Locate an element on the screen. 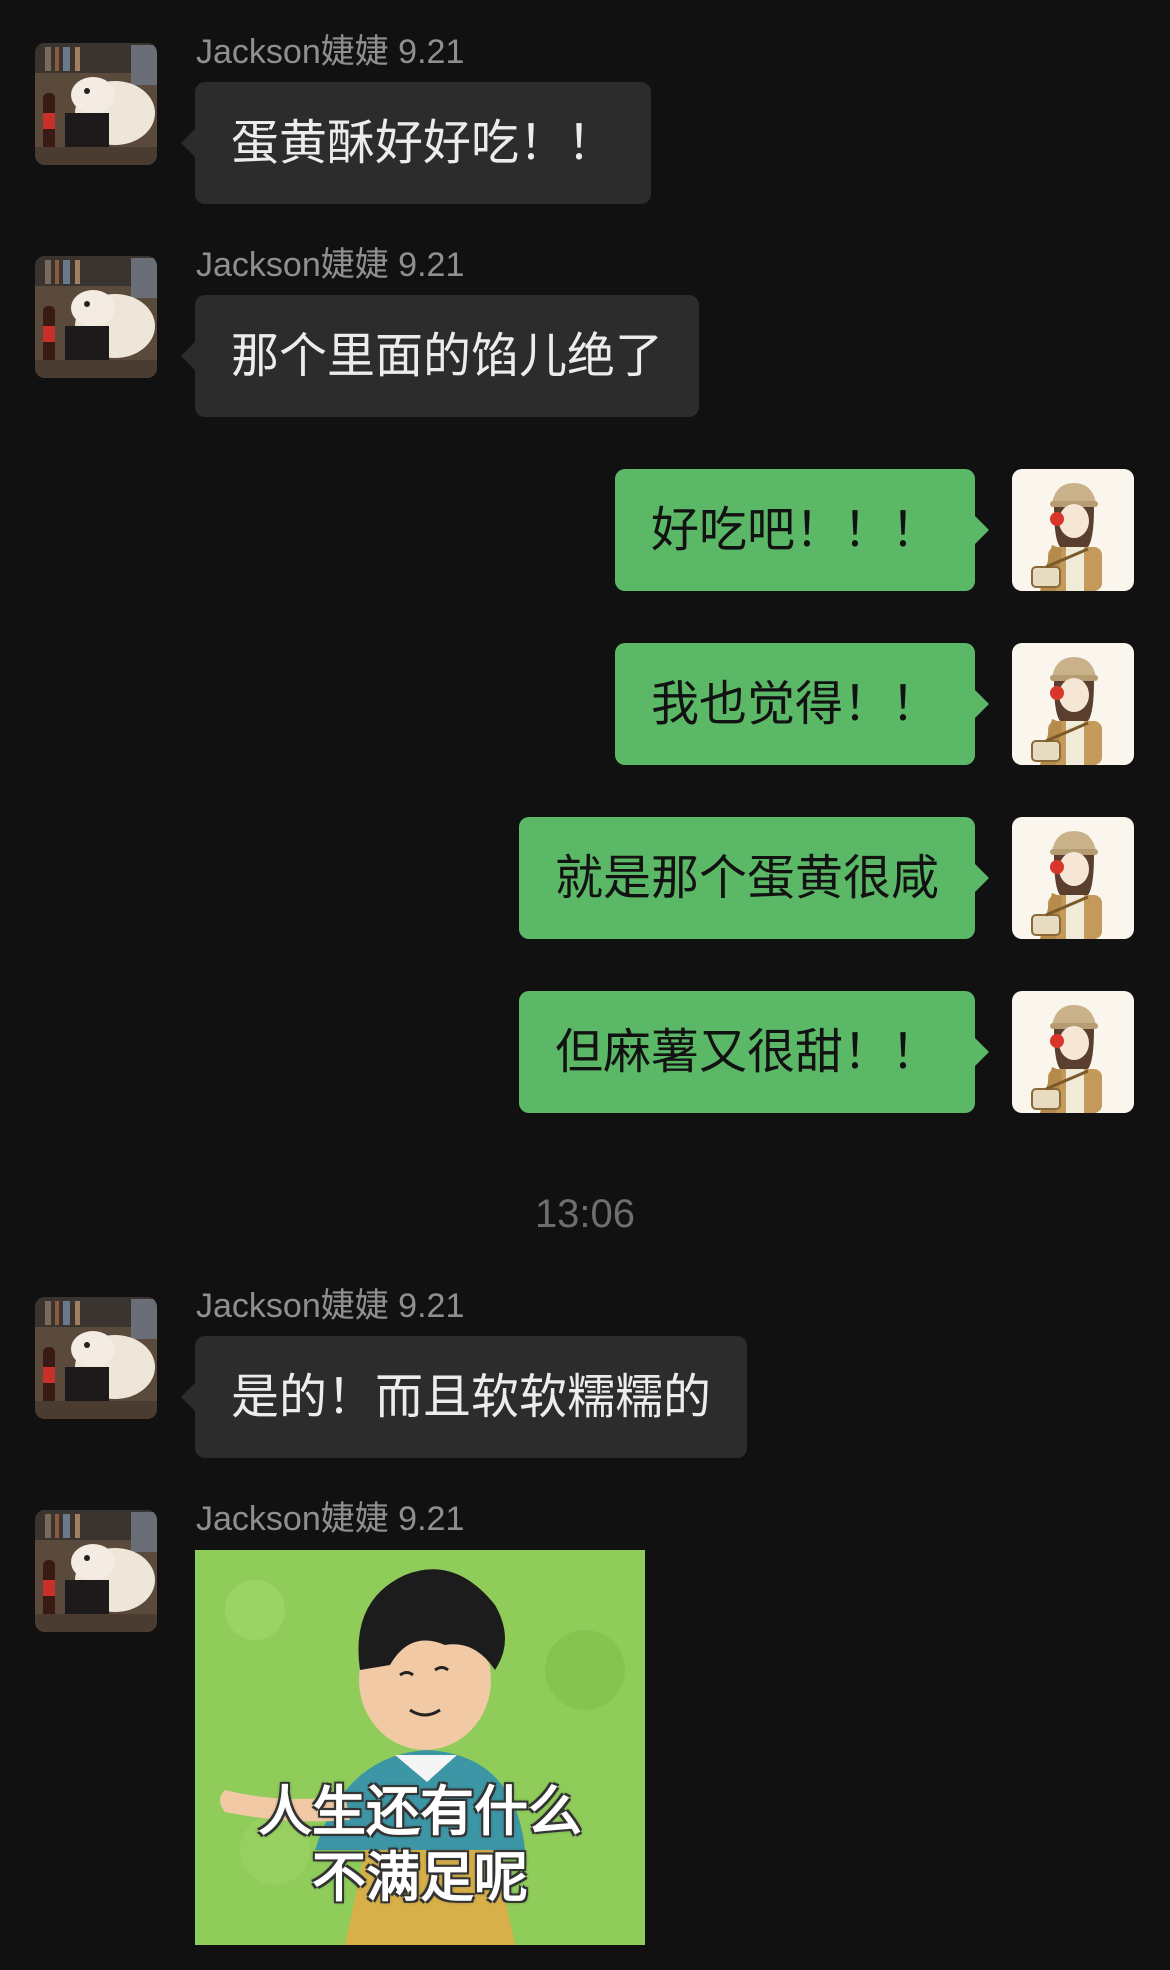  incoming-message-bubble: 那个里面的馅儿绝了 is located at coordinates (440, 356).